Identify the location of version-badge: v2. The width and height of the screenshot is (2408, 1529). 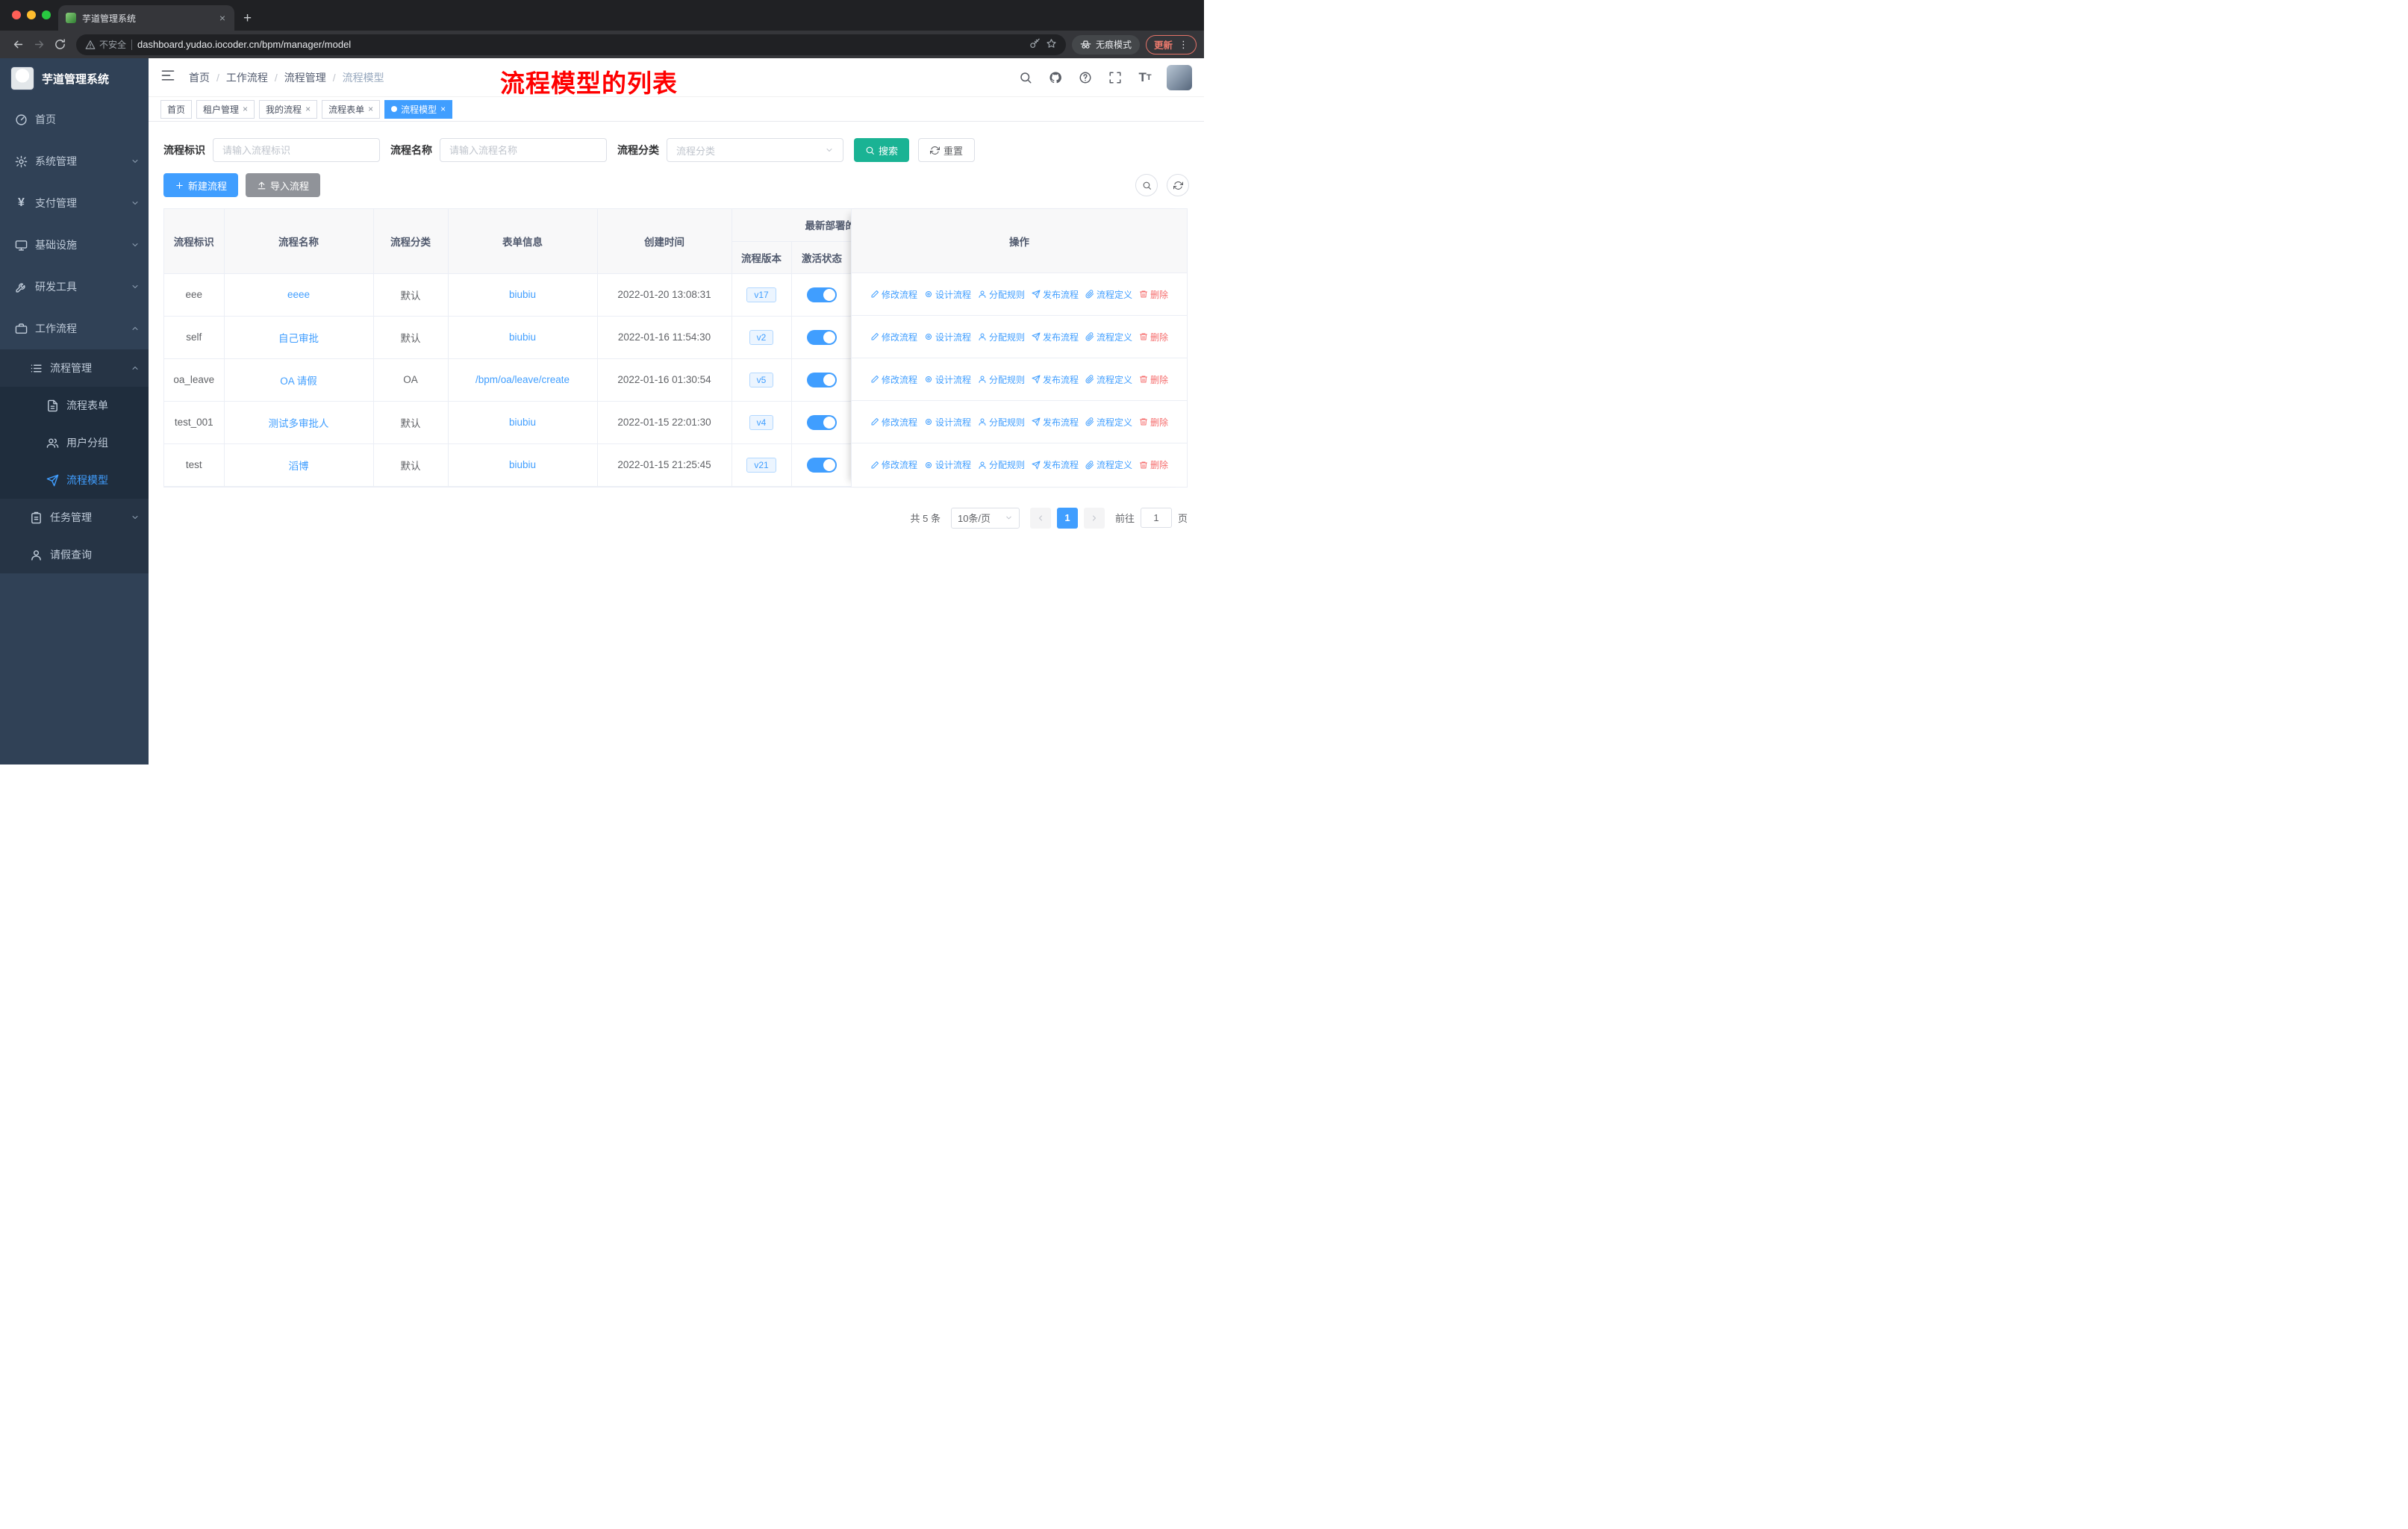
(761, 337).